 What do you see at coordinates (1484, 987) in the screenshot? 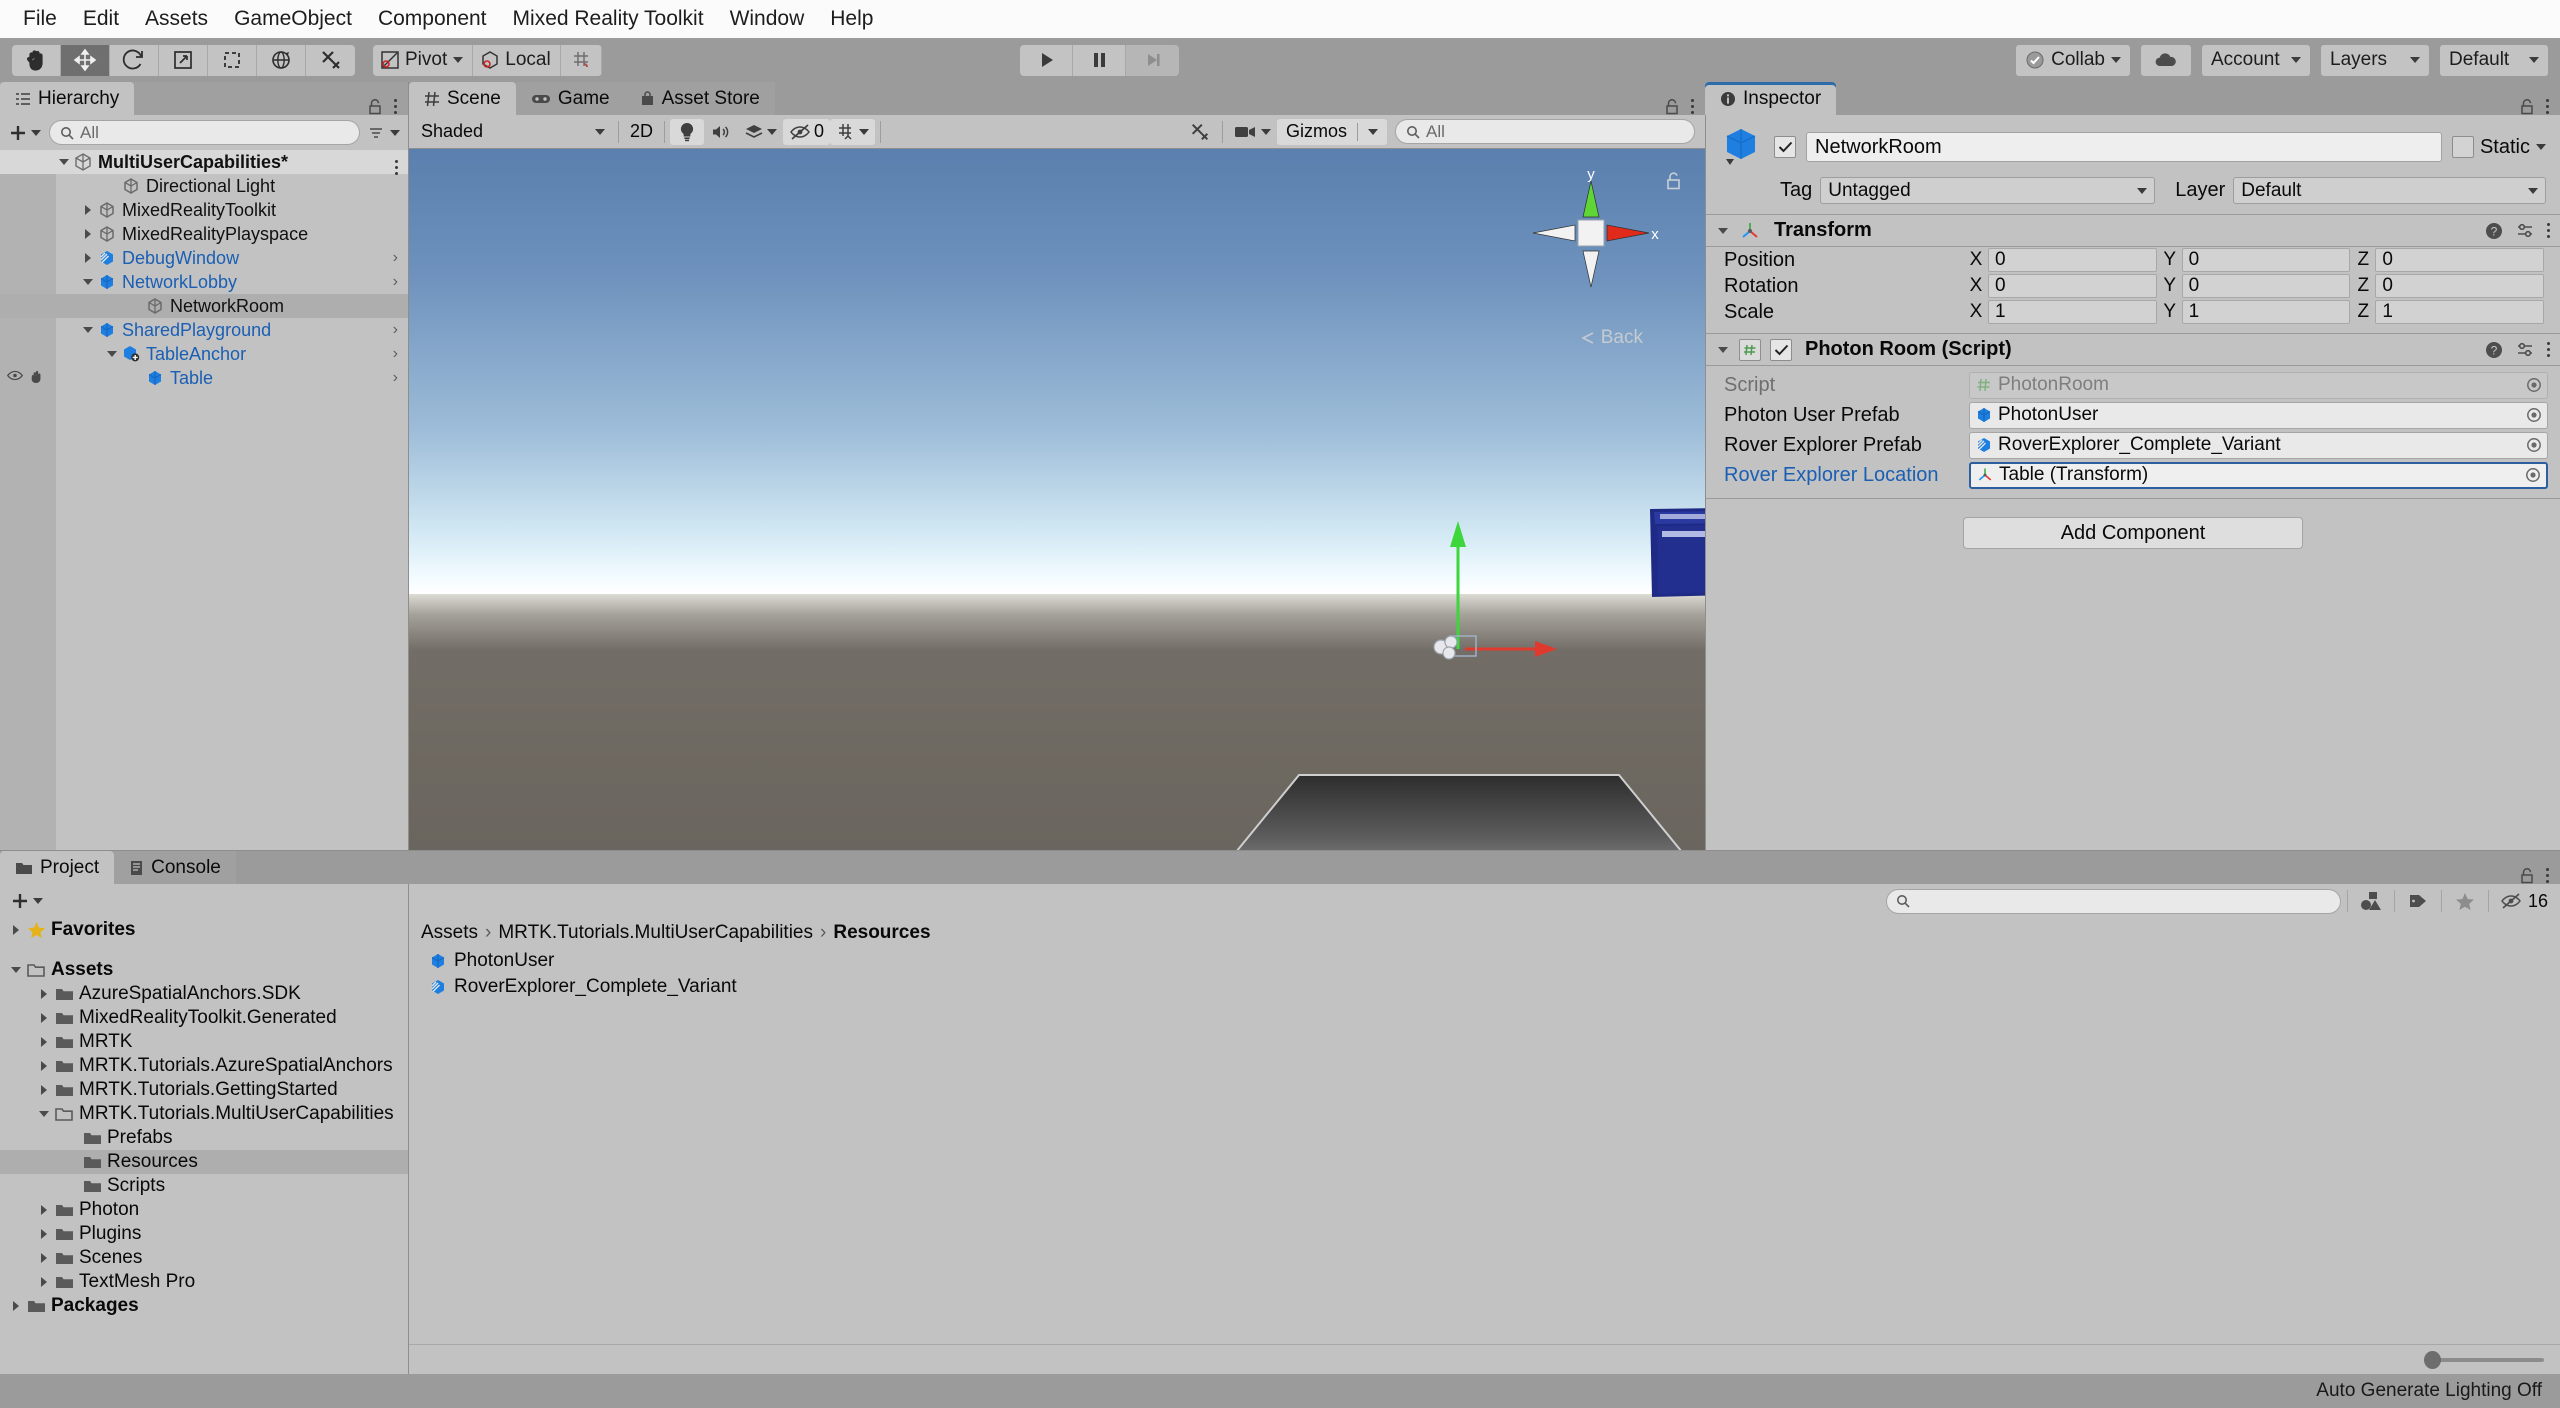
I see `asset-row-roverexplorer-complete-variant: RoverExplorer_Complete_Variant` at bounding box center [1484, 987].